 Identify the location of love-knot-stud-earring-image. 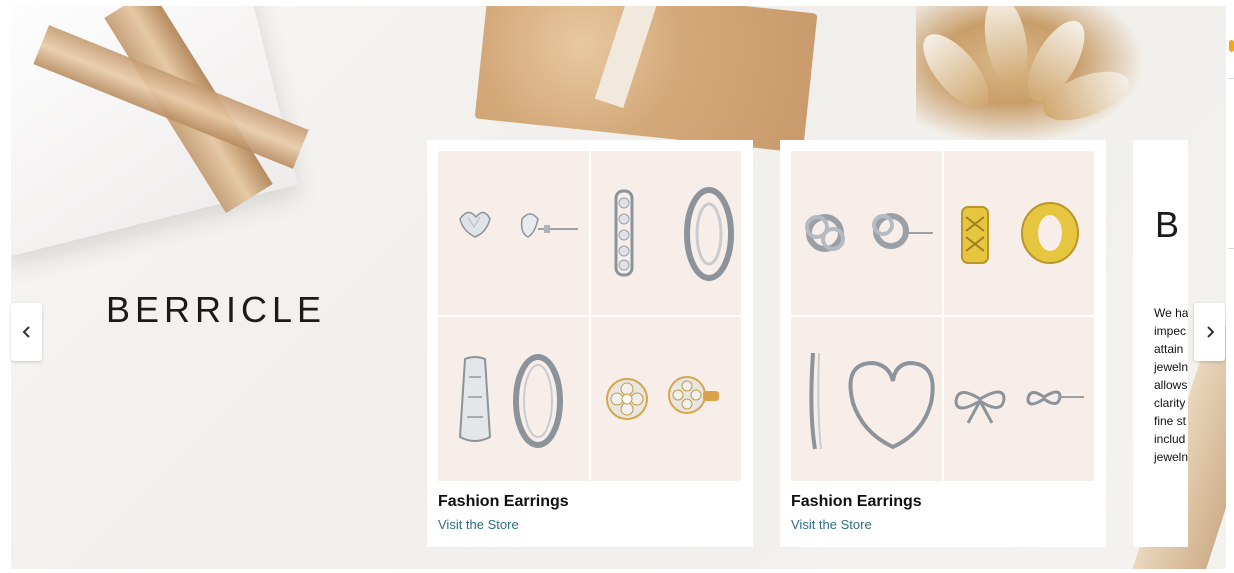
(869, 232).